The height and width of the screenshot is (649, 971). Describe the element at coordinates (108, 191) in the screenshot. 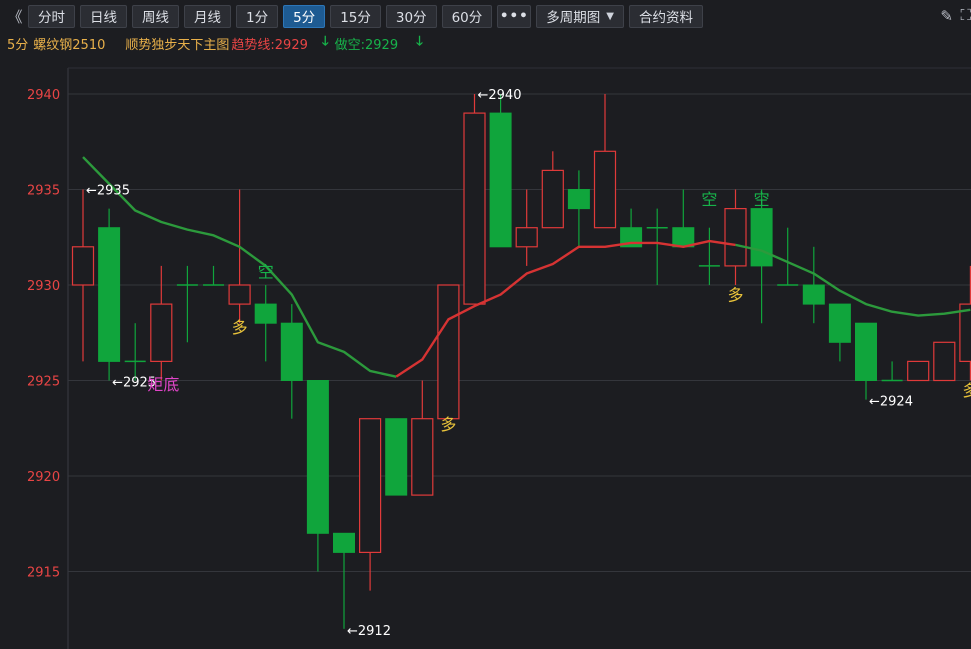

I see `price-annotation: ←2935` at that location.